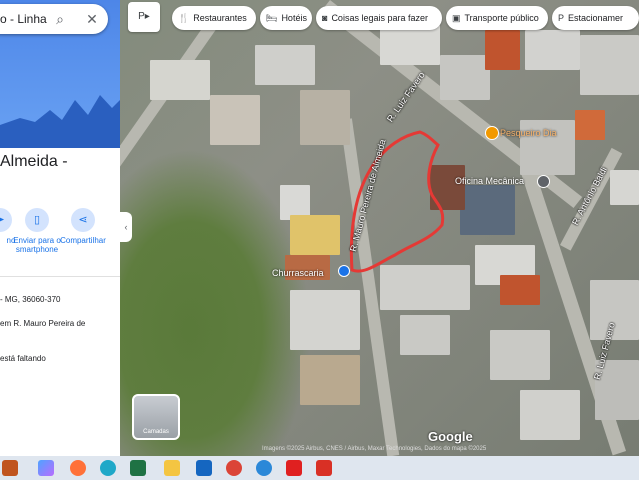 This screenshot has width=639, height=480. I want to click on poi-restaurant-label: Pesqueiro Dia, so click(528, 133).